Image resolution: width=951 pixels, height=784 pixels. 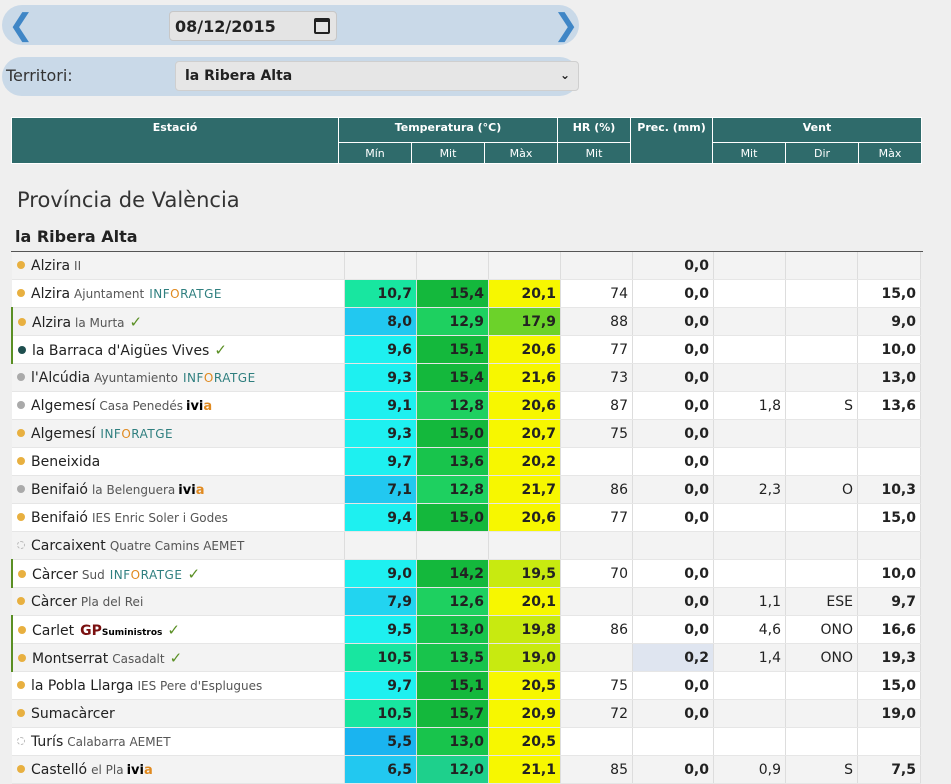 What do you see at coordinates (178, 405) in the screenshot?
I see `station-cell: Algemesí Casa Penedés ivia` at bounding box center [178, 405].